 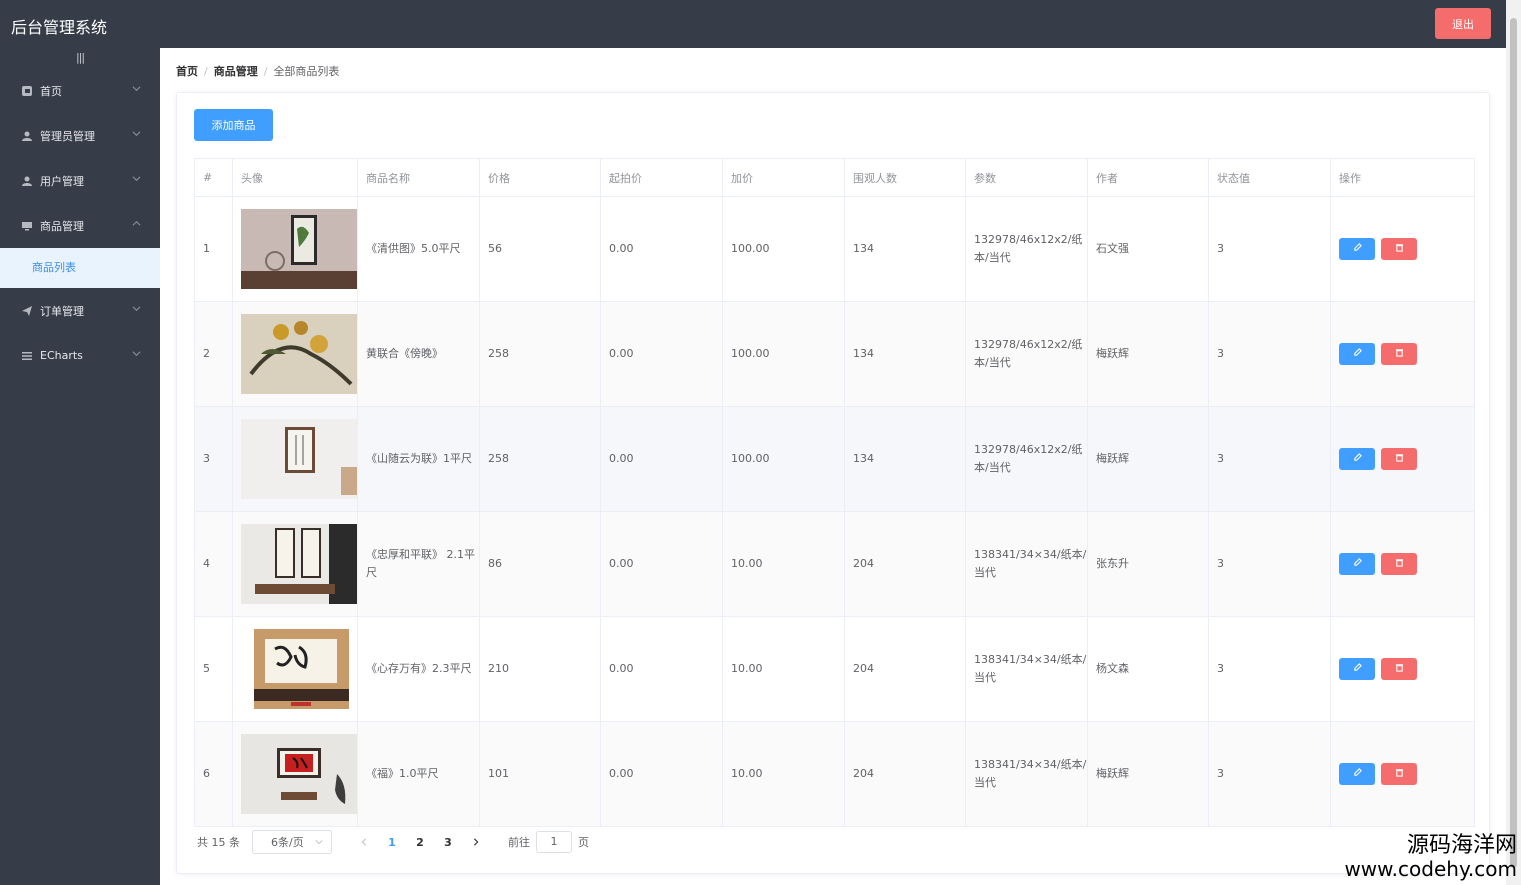 I want to click on column-header: 加价, so click(x=783, y=177).